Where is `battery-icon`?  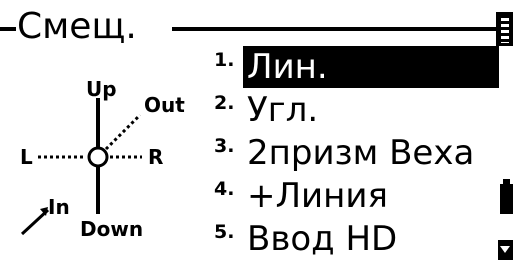 battery-icon is located at coordinates (506, 196).